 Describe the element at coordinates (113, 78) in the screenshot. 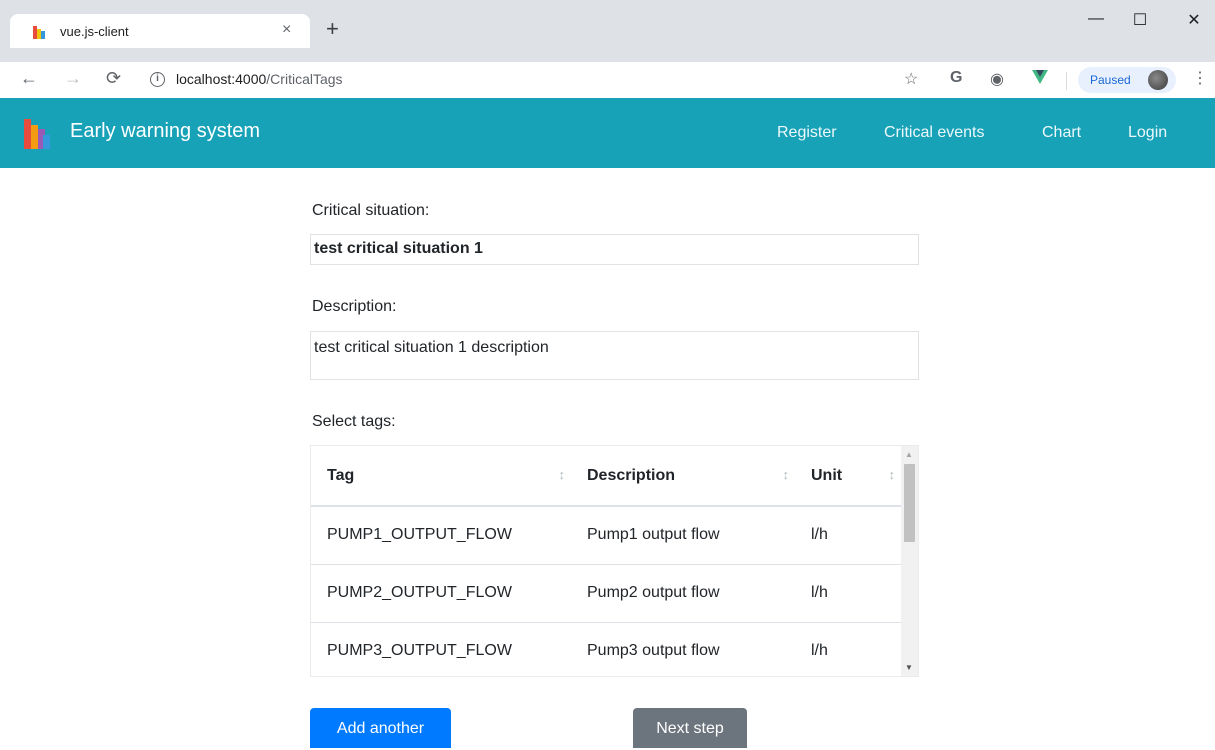

I see `reload-icon: ⟳` at that location.